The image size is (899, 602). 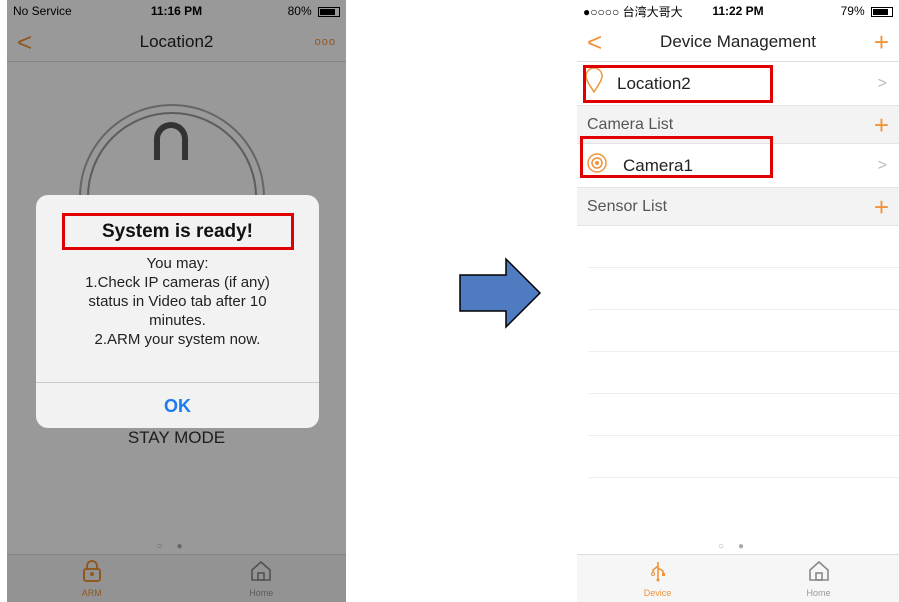 I want to click on tab-device: Device, so click(x=657, y=578).